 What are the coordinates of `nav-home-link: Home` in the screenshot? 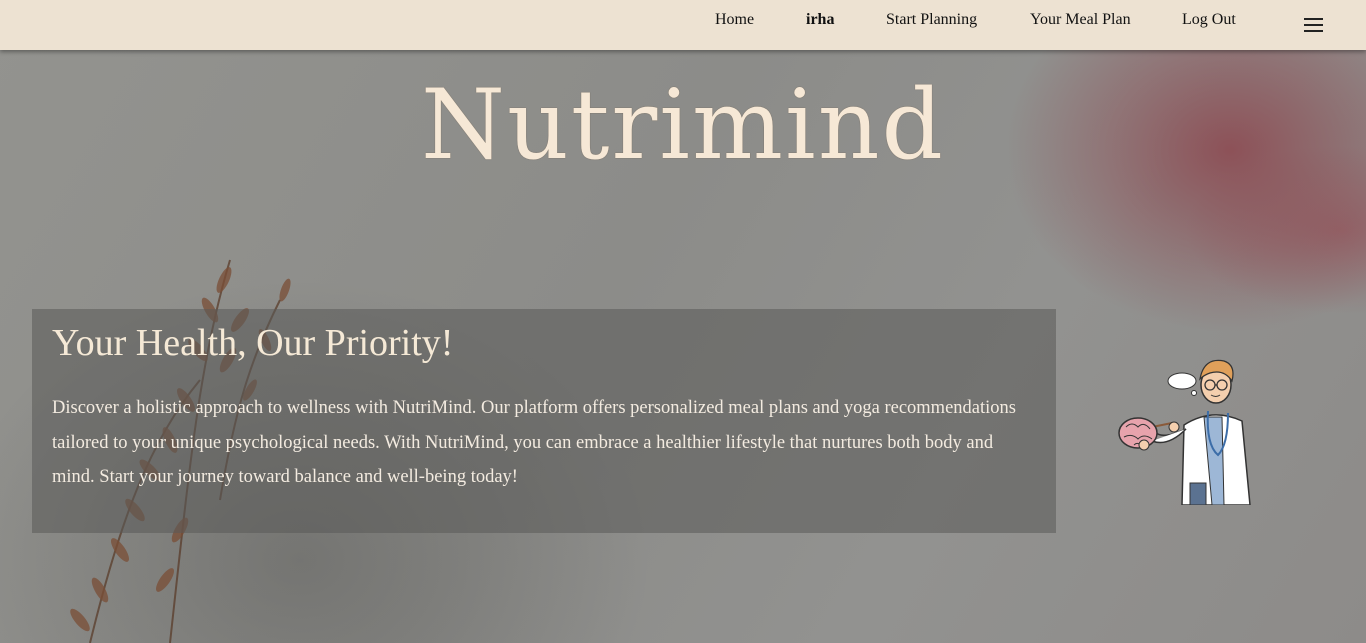 It's located at (734, 20).